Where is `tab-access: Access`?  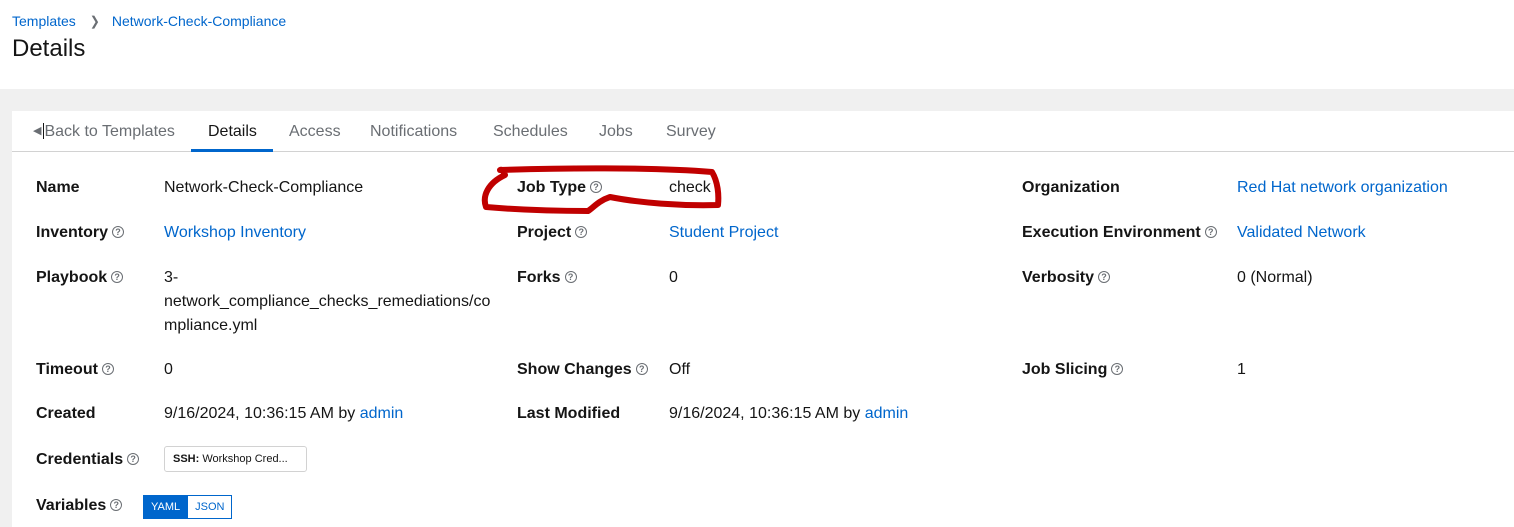
tab-access: Access is located at coordinates (315, 131).